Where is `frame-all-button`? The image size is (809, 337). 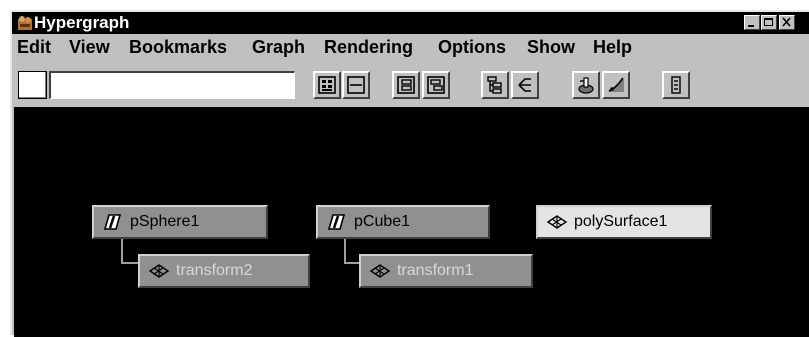
frame-all-button is located at coordinates (356, 85).